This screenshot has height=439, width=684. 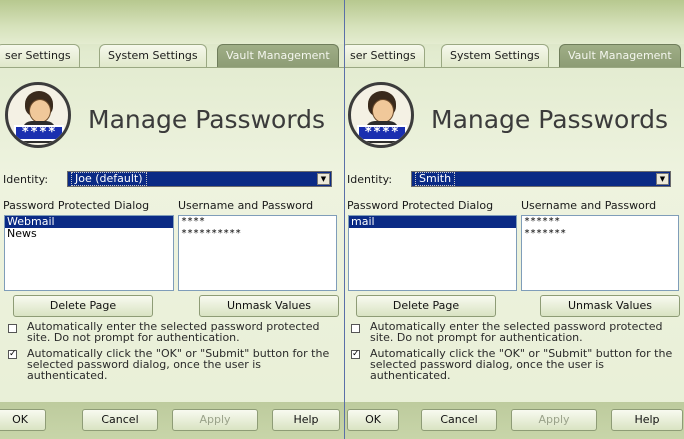 What do you see at coordinates (600, 222) in the screenshot?
I see `list-item: ******` at bounding box center [600, 222].